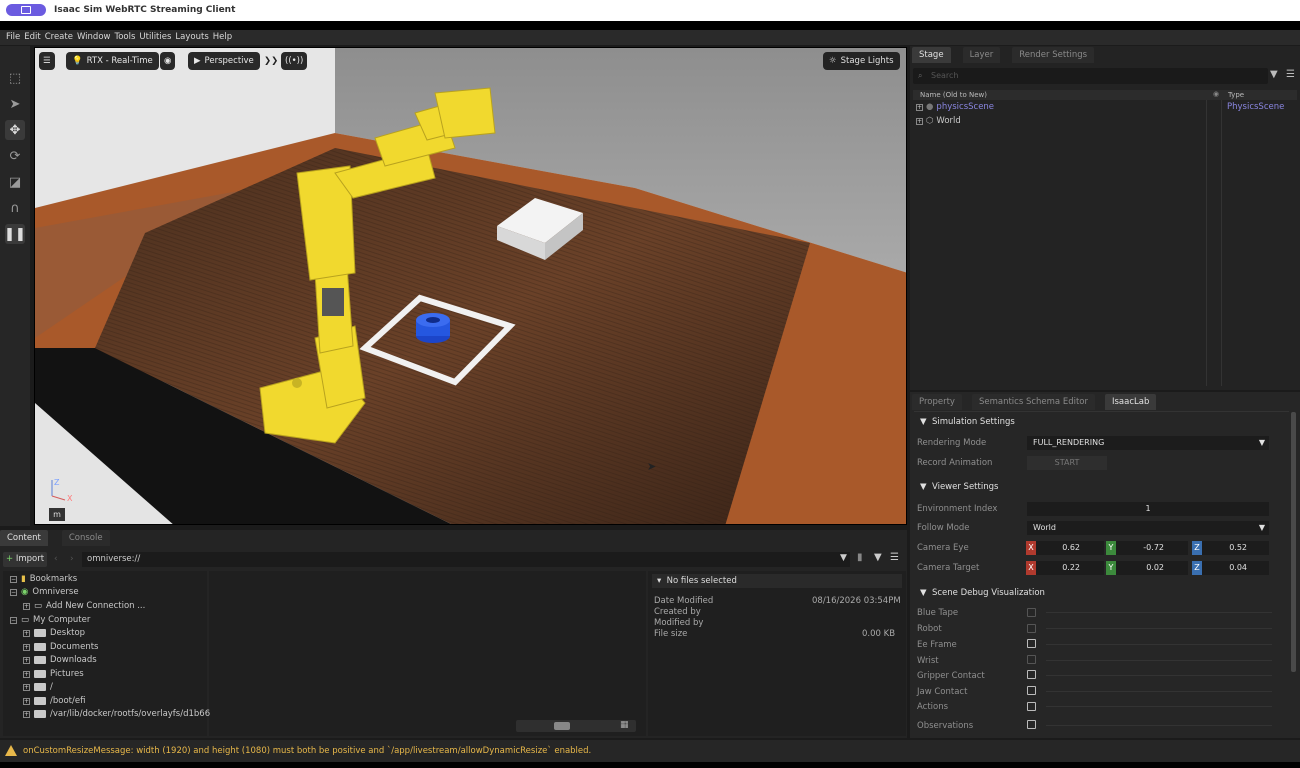 This screenshot has width=1300, height=768. I want to click on observations-checkbox, so click(1031, 724).